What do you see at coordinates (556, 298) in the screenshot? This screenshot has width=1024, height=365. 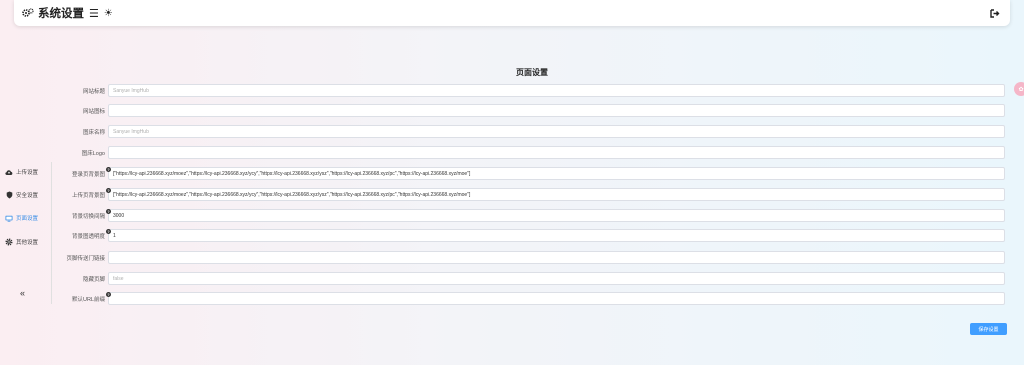 I see `default-url-prefix-input` at bounding box center [556, 298].